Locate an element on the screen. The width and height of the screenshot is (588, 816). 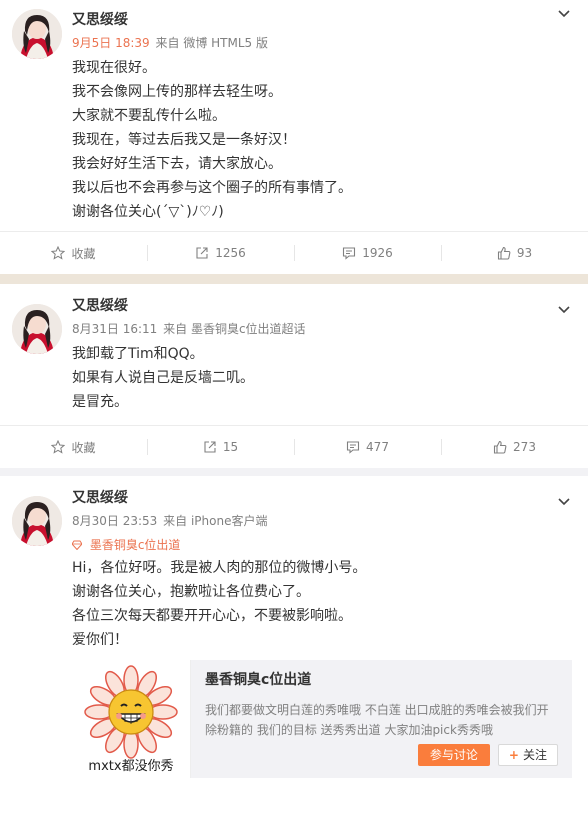
post-line: 我现在，等过去后我又是一条好汉！ is located at coordinates (184, 140).